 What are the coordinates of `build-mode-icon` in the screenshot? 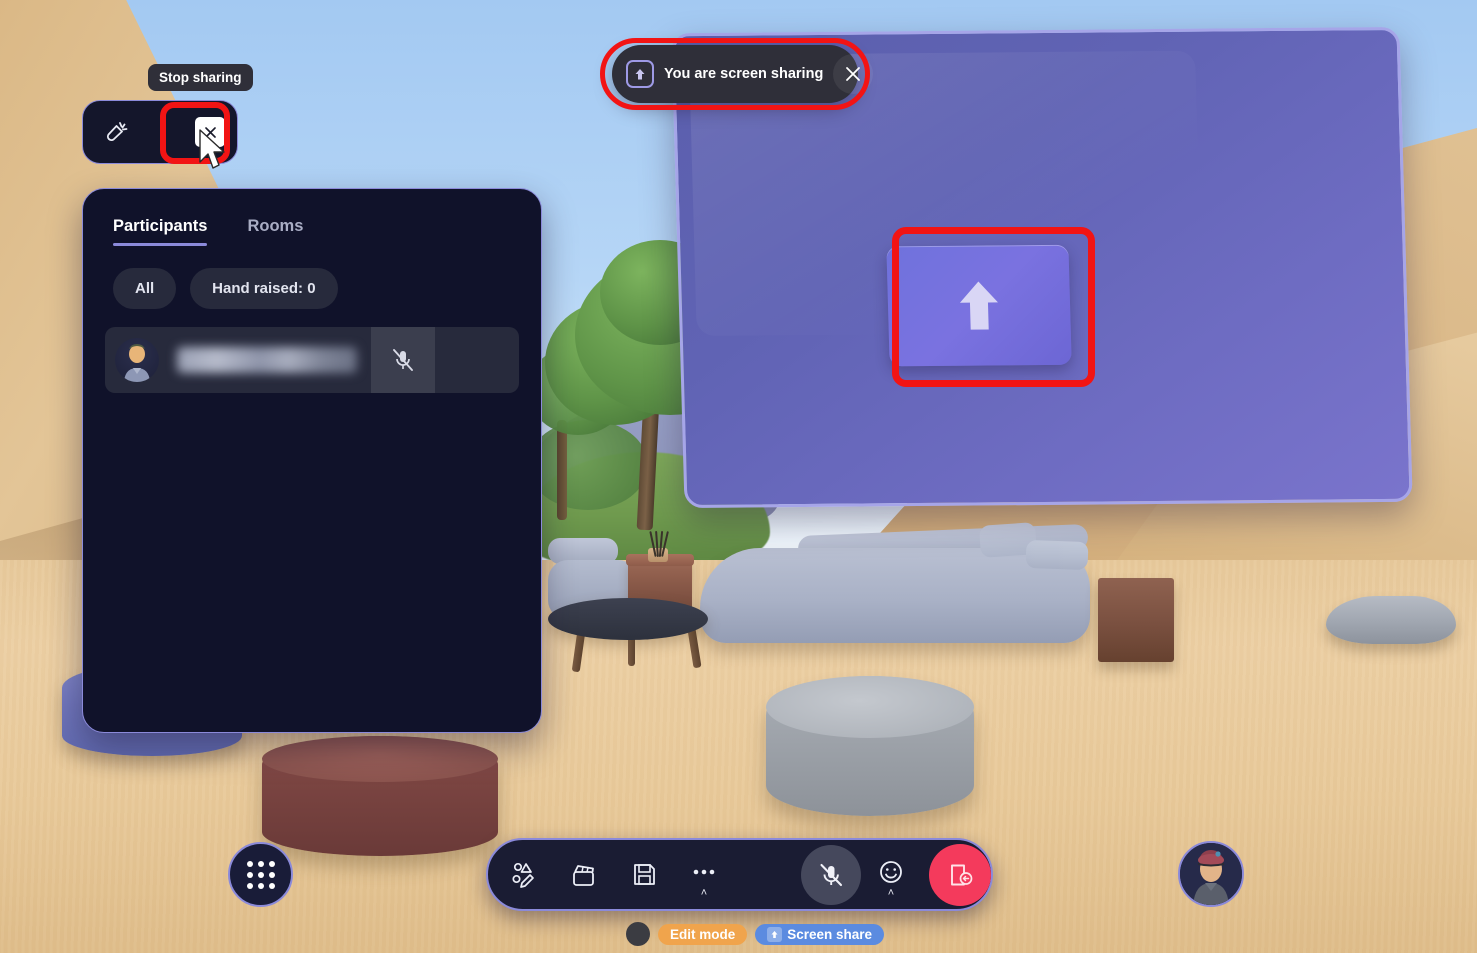 It's located at (523, 875).